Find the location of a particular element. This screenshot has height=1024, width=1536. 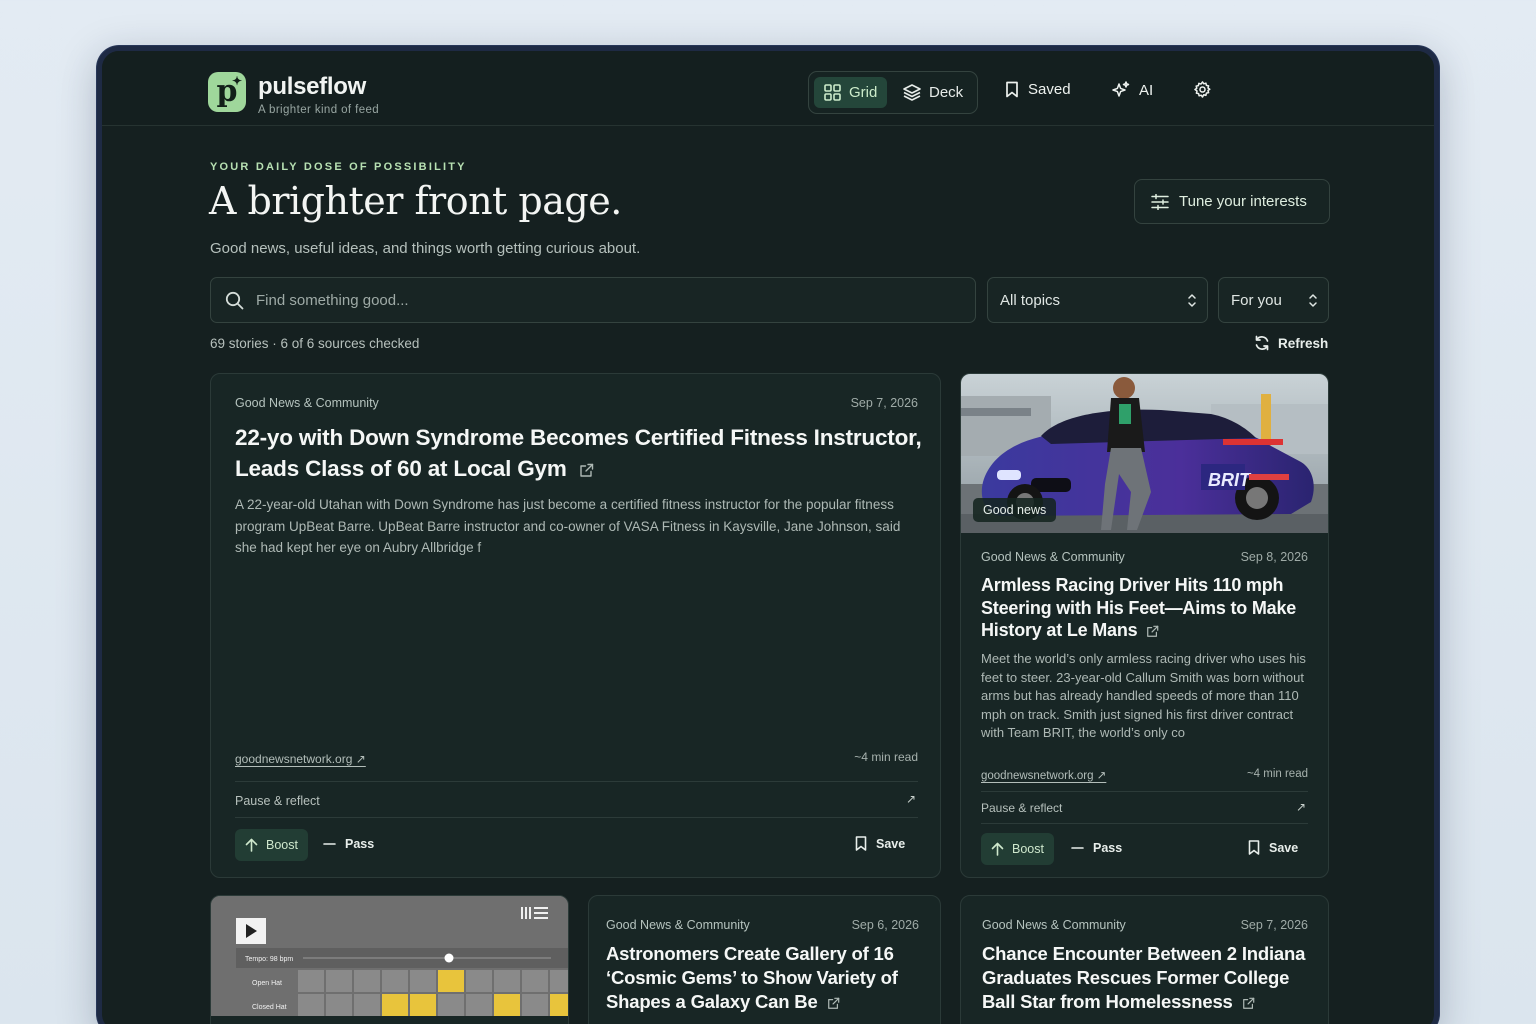

story-read-time: ~4 min read is located at coordinates (1277, 774).